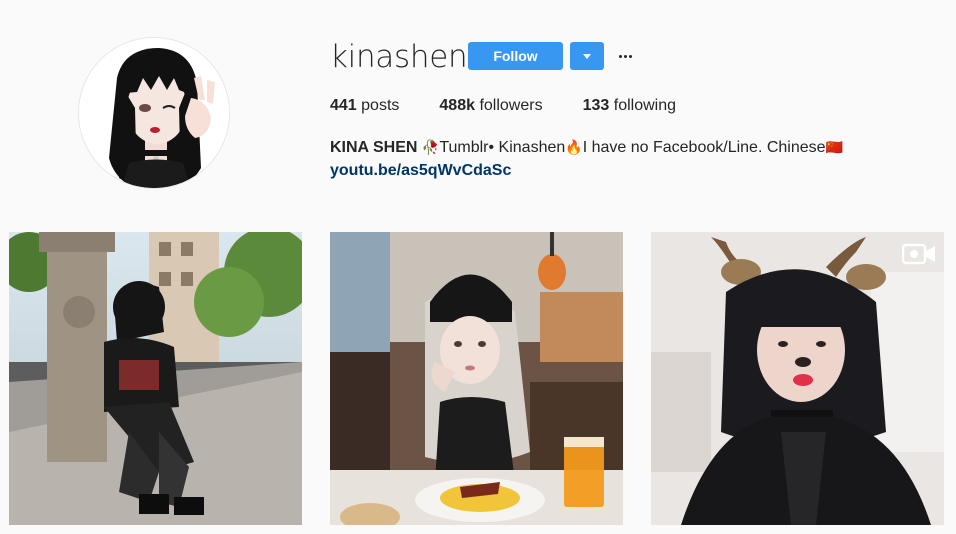 Image resolution: width=956 pixels, height=534 pixels. Describe the element at coordinates (420, 171) in the screenshot. I see `bio-external-link: youtu.be/as5qWvCdaSc` at that location.